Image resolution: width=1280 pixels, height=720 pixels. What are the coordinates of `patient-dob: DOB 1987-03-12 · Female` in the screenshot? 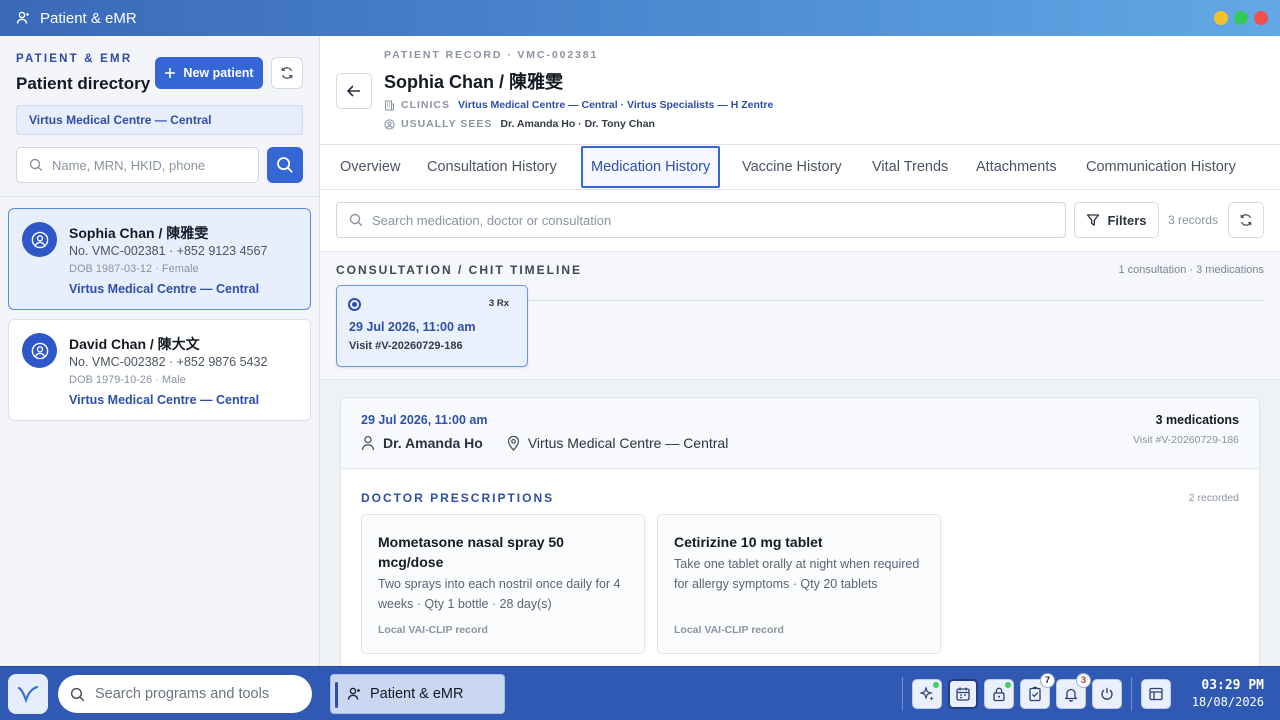 It's located at (134, 269).